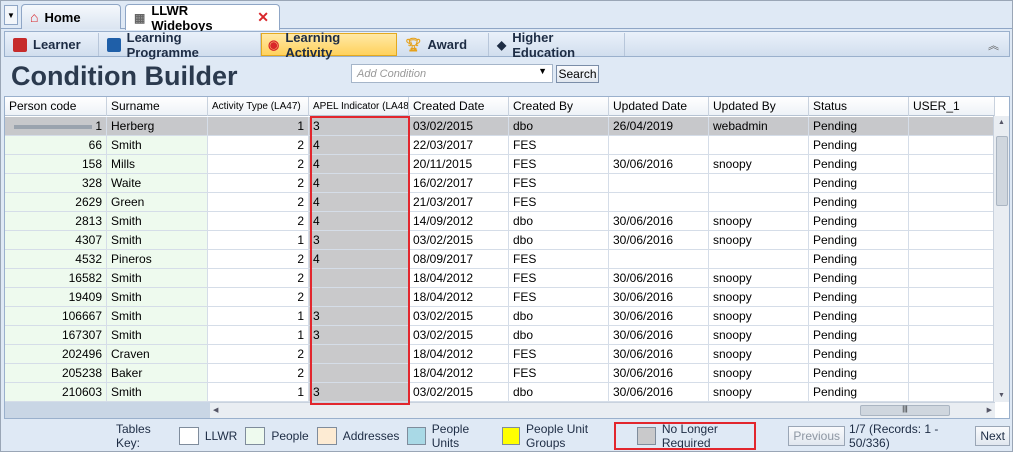 The image size is (1013, 452). I want to click on column-header: Created Date, so click(459, 106).